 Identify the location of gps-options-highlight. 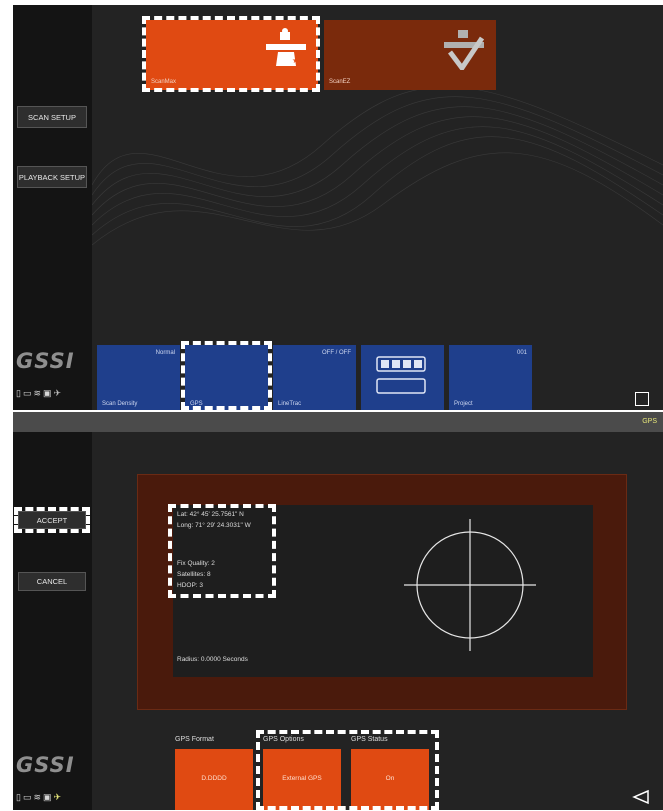
(347, 770).